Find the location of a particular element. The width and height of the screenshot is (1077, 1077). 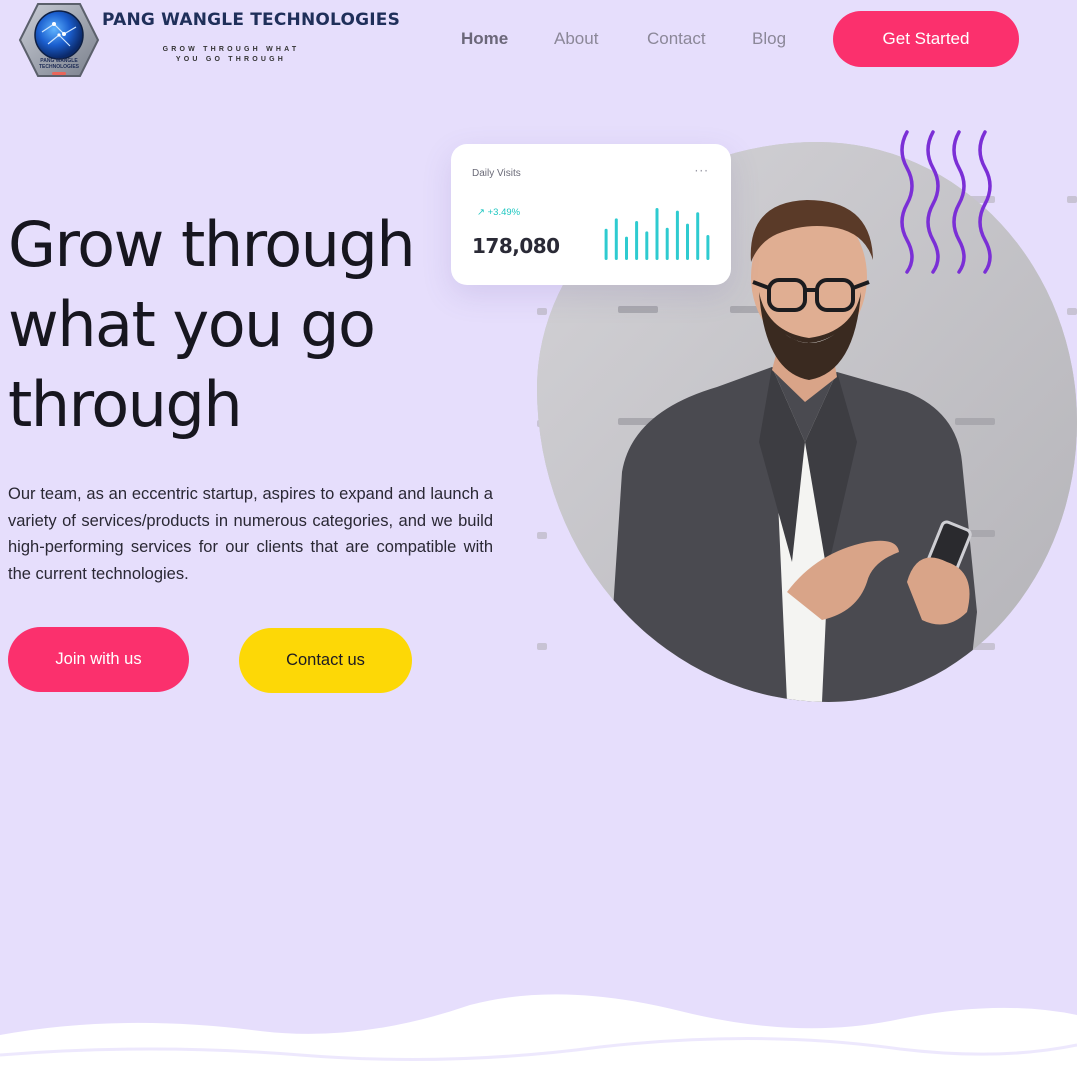

wavy-lines-decoration is located at coordinates (946, 202).